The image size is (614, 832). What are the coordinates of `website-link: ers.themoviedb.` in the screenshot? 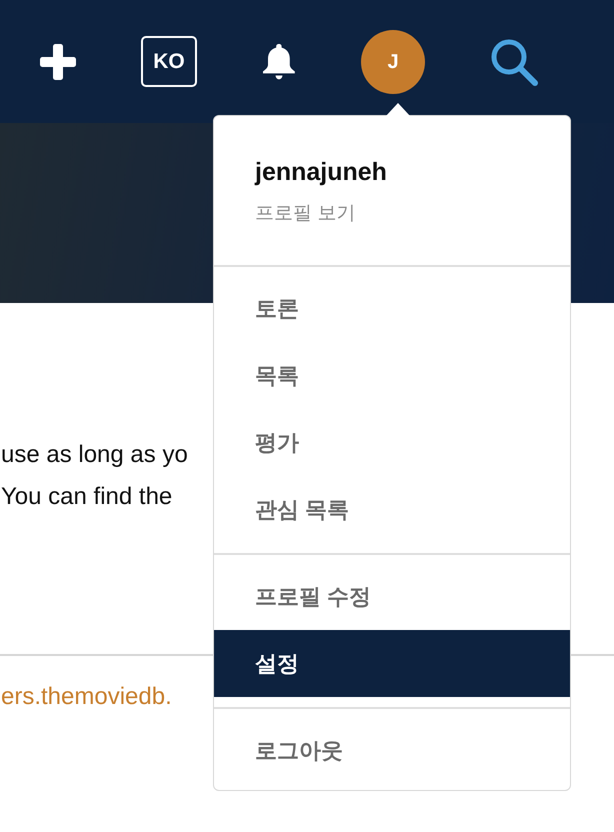 It's located at (86, 697).